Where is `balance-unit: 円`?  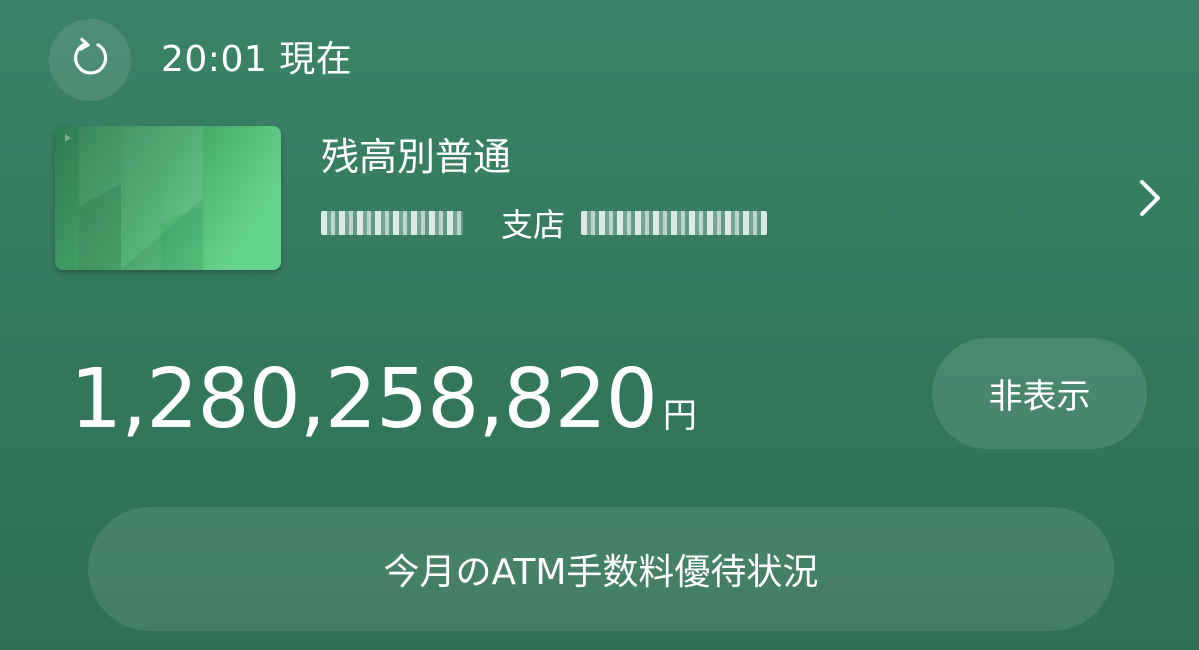 balance-unit: 円 is located at coordinates (679, 416).